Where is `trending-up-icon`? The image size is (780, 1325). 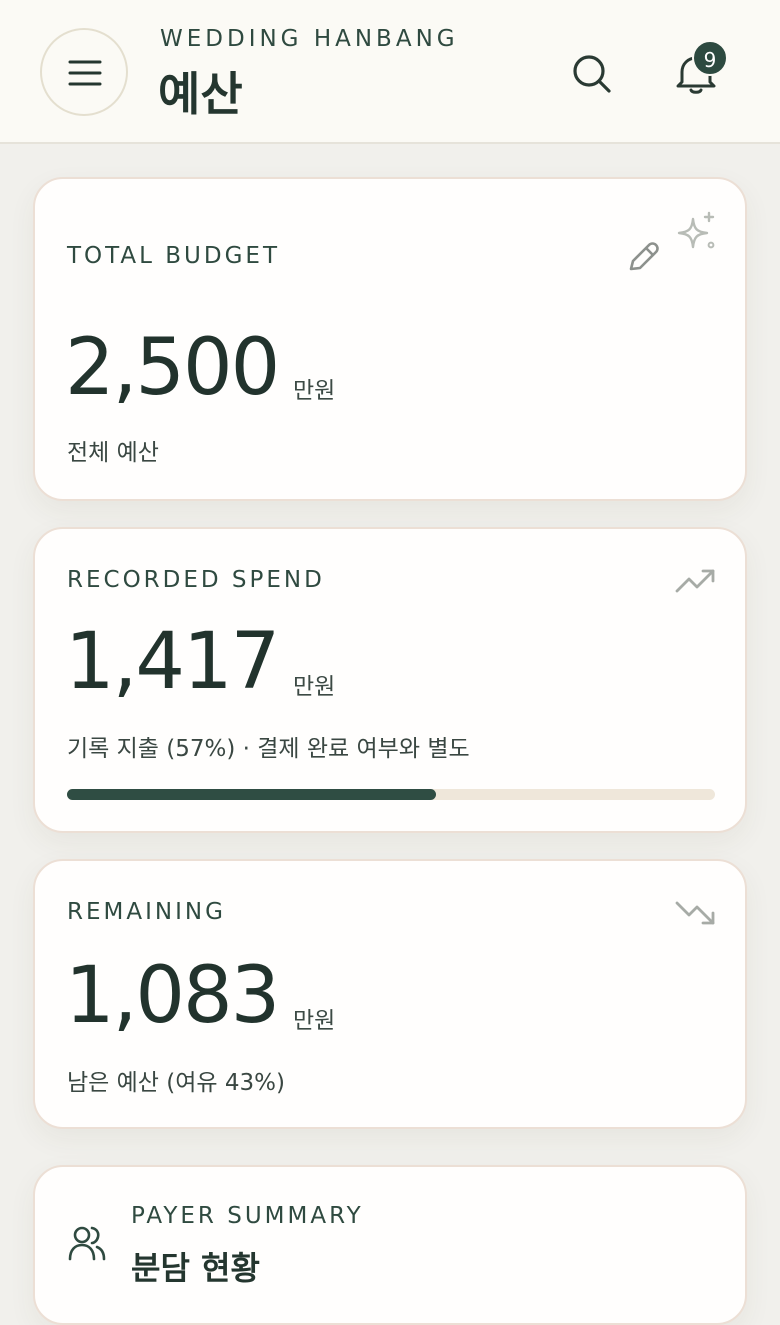 trending-up-icon is located at coordinates (695, 581).